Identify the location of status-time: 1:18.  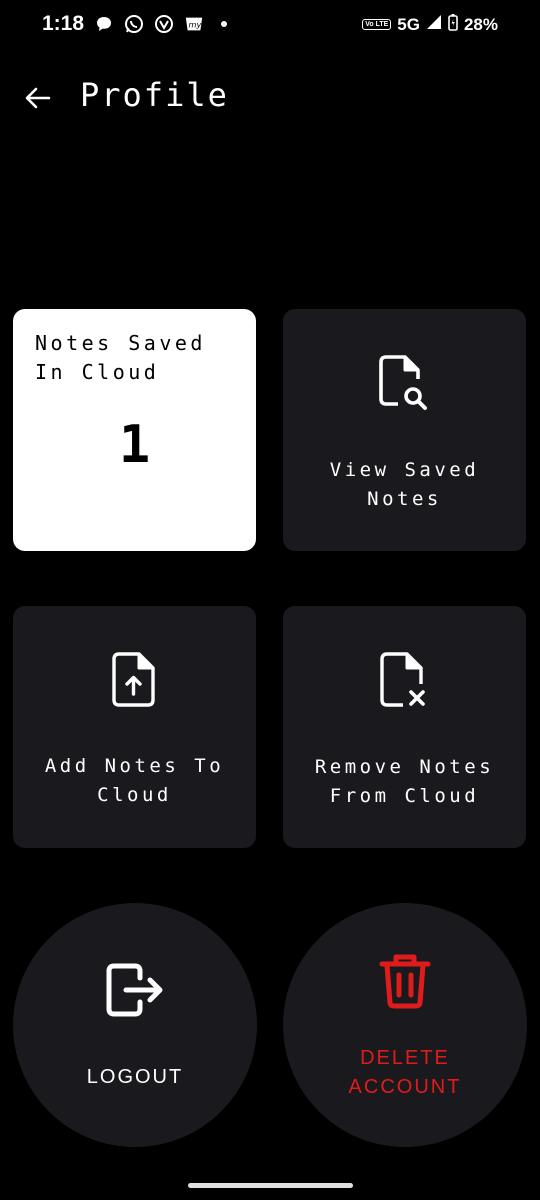
(63, 23).